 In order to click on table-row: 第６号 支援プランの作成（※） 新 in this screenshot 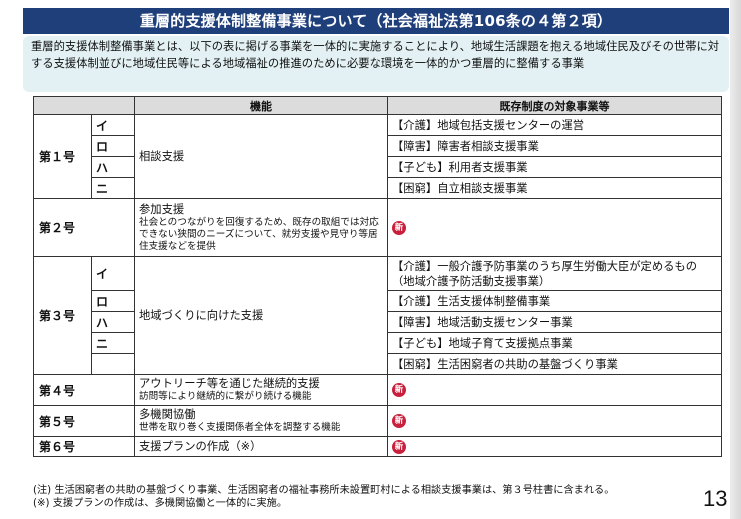, I will do `click(377, 446)`.